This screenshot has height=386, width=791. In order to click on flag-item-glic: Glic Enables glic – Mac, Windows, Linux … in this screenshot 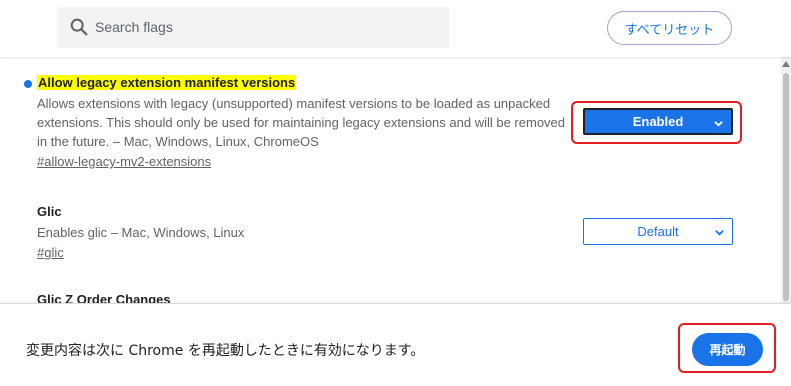, I will do `click(302, 232)`.